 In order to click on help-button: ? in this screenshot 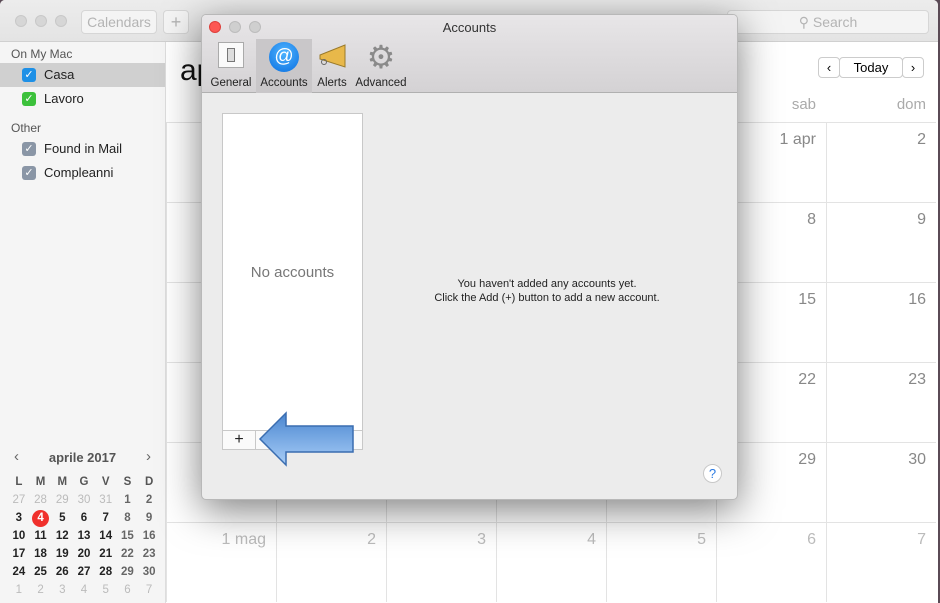, I will do `click(712, 473)`.